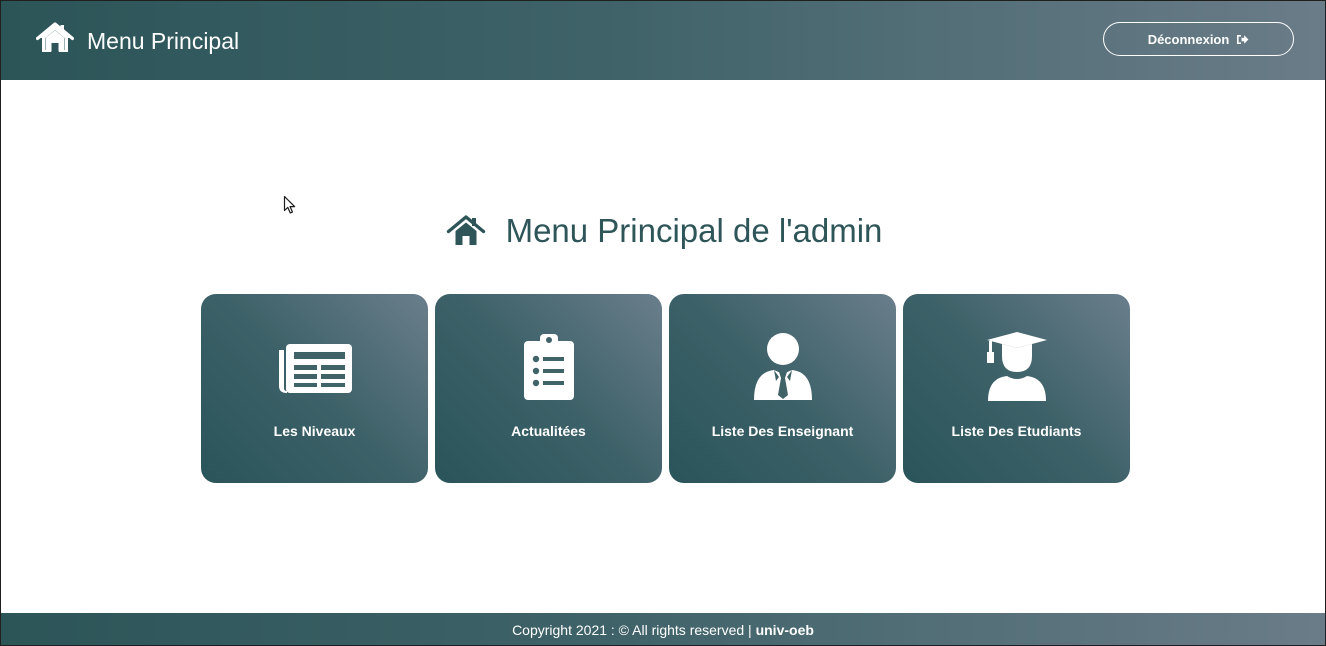  What do you see at coordinates (782, 431) in the screenshot?
I see `card-label: Liste Des Enseignant` at bounding box center [782, 431].